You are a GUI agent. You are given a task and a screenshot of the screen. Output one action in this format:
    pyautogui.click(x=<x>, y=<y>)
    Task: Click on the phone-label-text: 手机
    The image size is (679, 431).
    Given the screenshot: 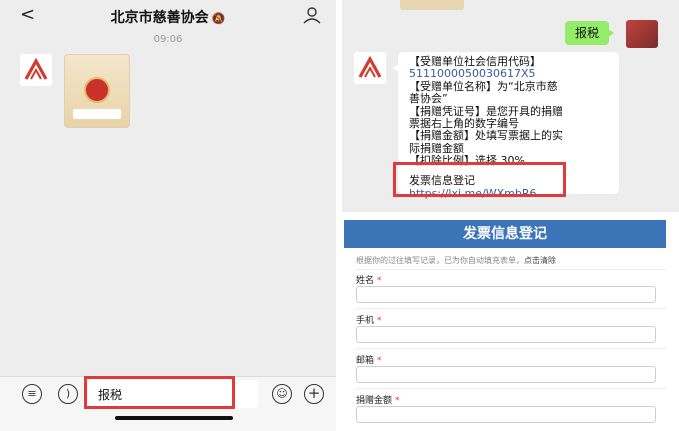 What is the action you would take?
    pyautogui.click(x=365, y=321)
    